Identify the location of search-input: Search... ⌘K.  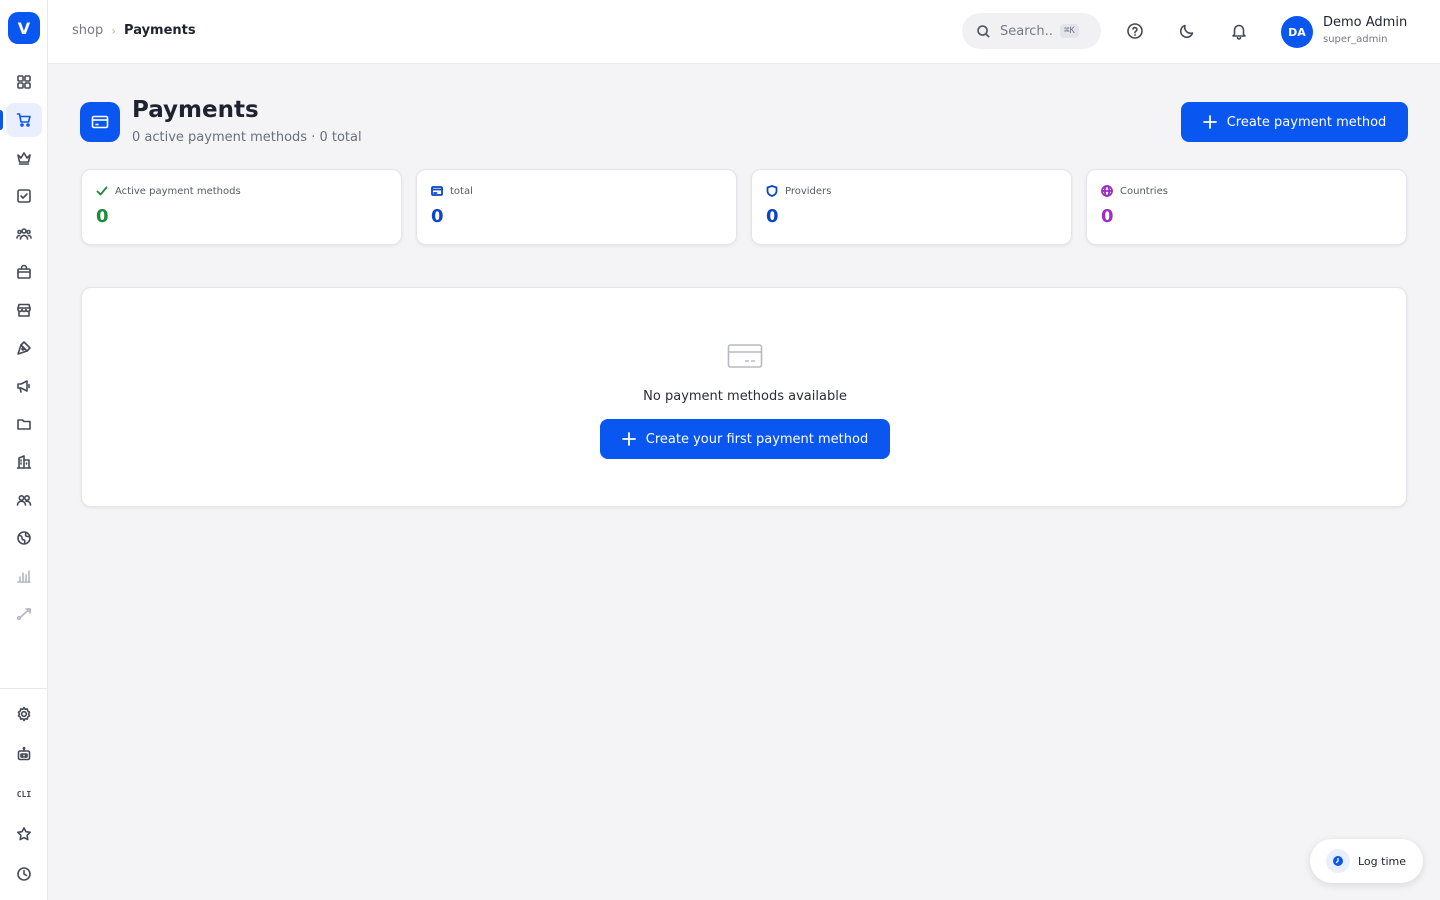
(1031, 31).